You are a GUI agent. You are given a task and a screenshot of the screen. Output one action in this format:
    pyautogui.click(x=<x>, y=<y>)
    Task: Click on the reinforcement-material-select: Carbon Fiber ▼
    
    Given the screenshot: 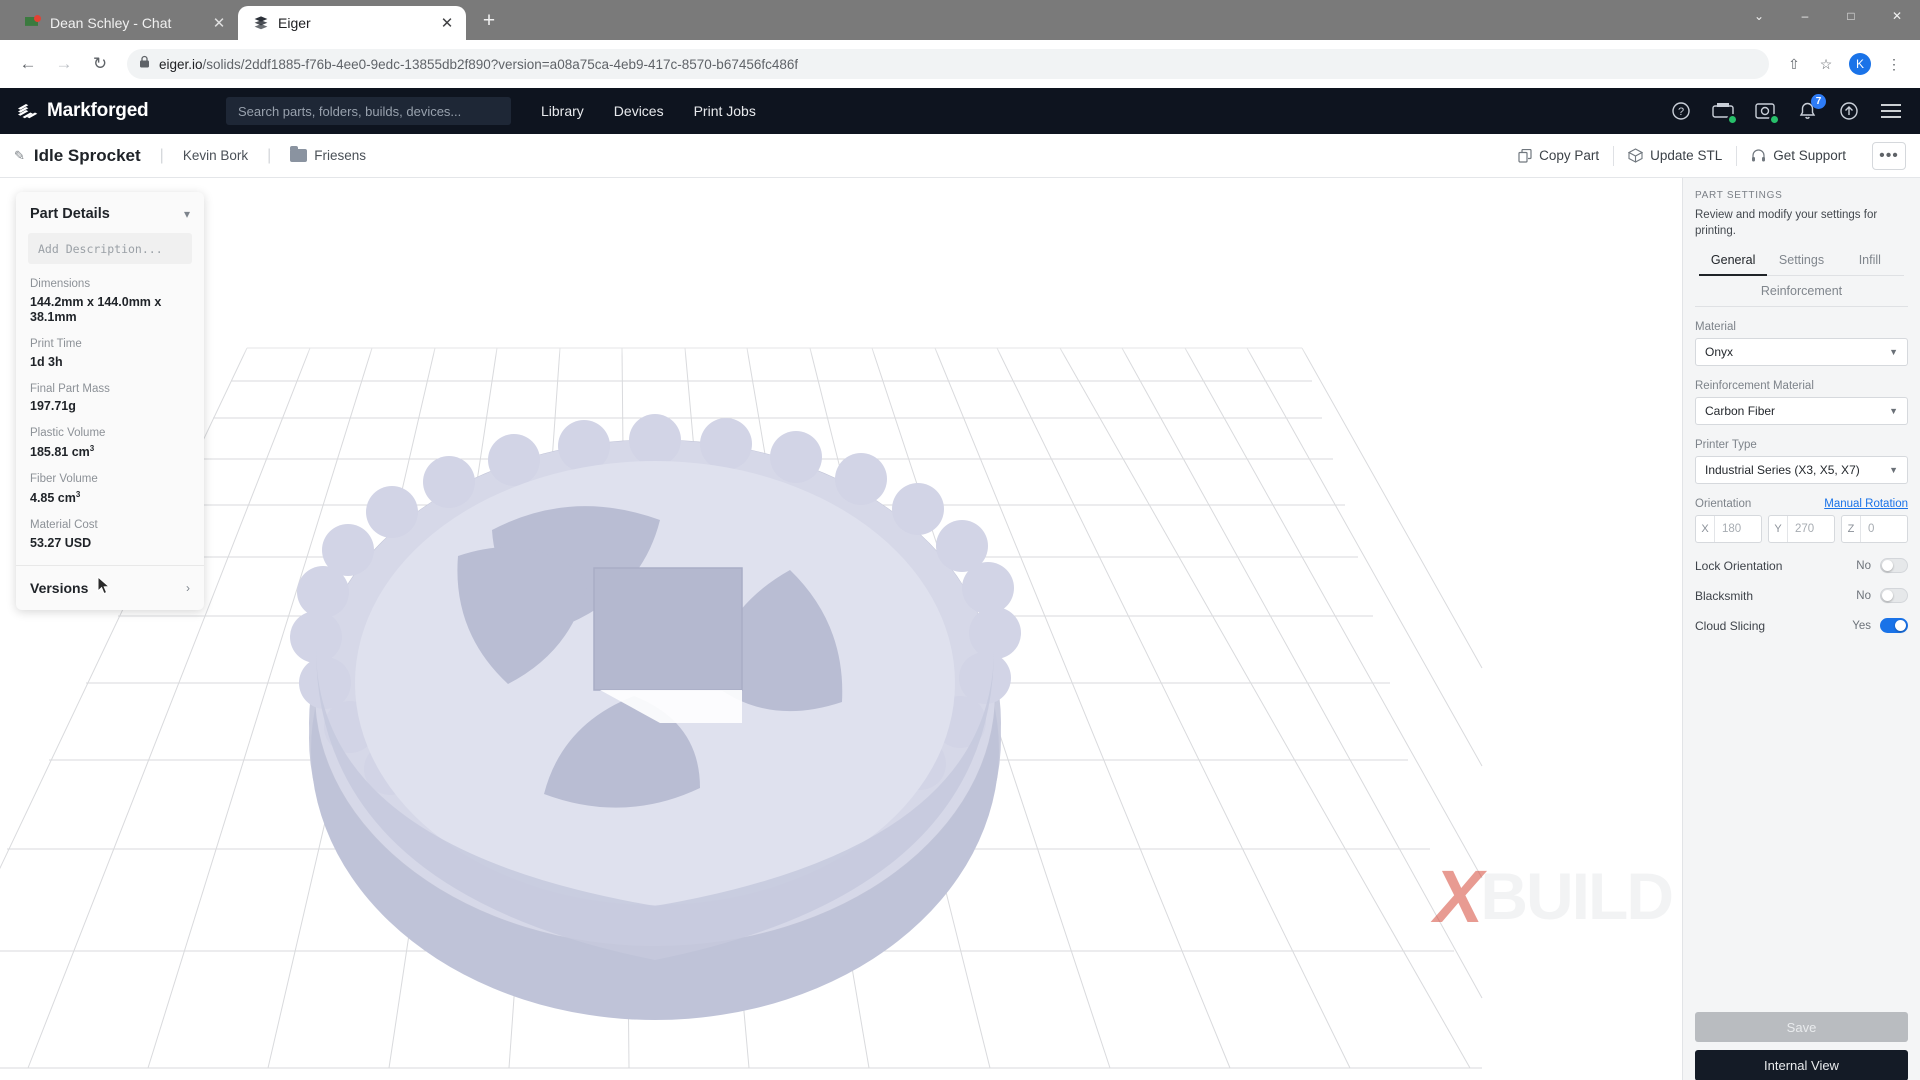 What is the action you would take?
    pyautogui.click(x=1801, y=411)
    